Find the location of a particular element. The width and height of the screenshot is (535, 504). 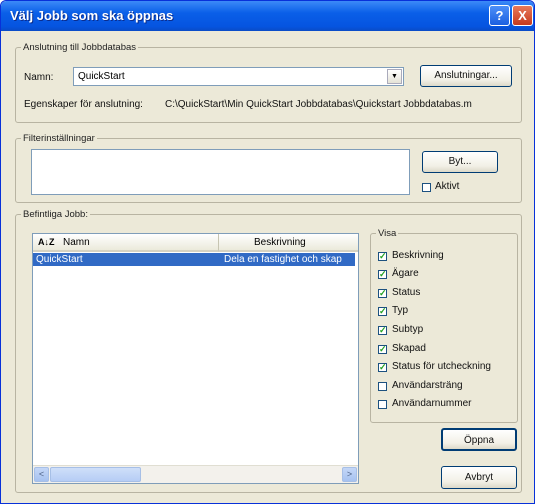

close-button: X is located at coordinates (522, 15).